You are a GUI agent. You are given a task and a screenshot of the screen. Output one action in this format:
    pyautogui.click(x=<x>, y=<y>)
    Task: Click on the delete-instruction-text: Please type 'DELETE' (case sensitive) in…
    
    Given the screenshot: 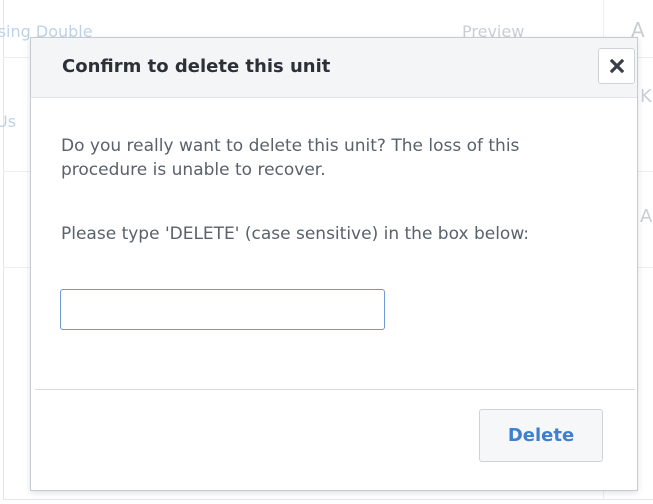 What is the action you would take?
    pyautogui.click(x=295, y=234)
    